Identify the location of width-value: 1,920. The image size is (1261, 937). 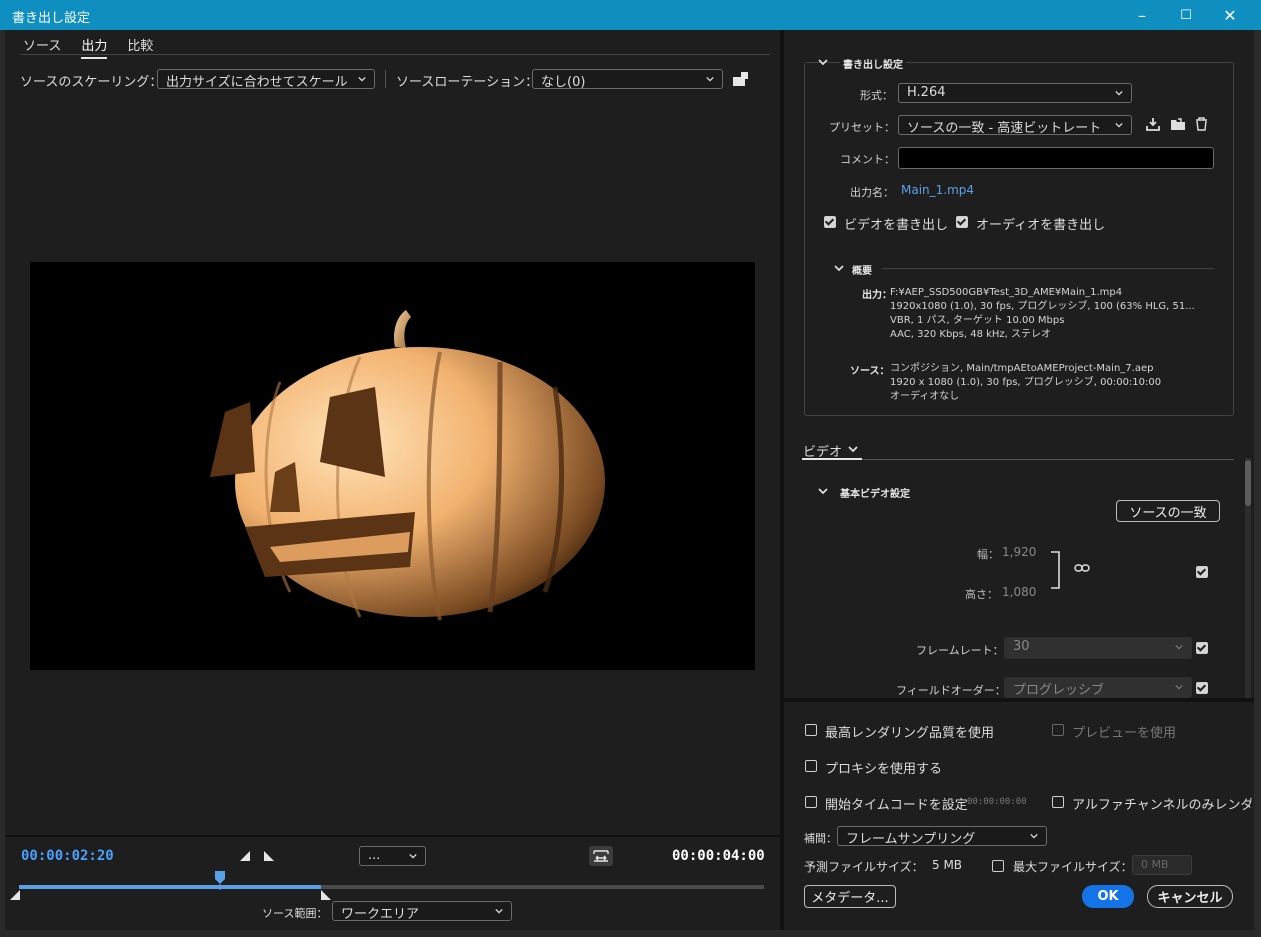
(1019, 552).